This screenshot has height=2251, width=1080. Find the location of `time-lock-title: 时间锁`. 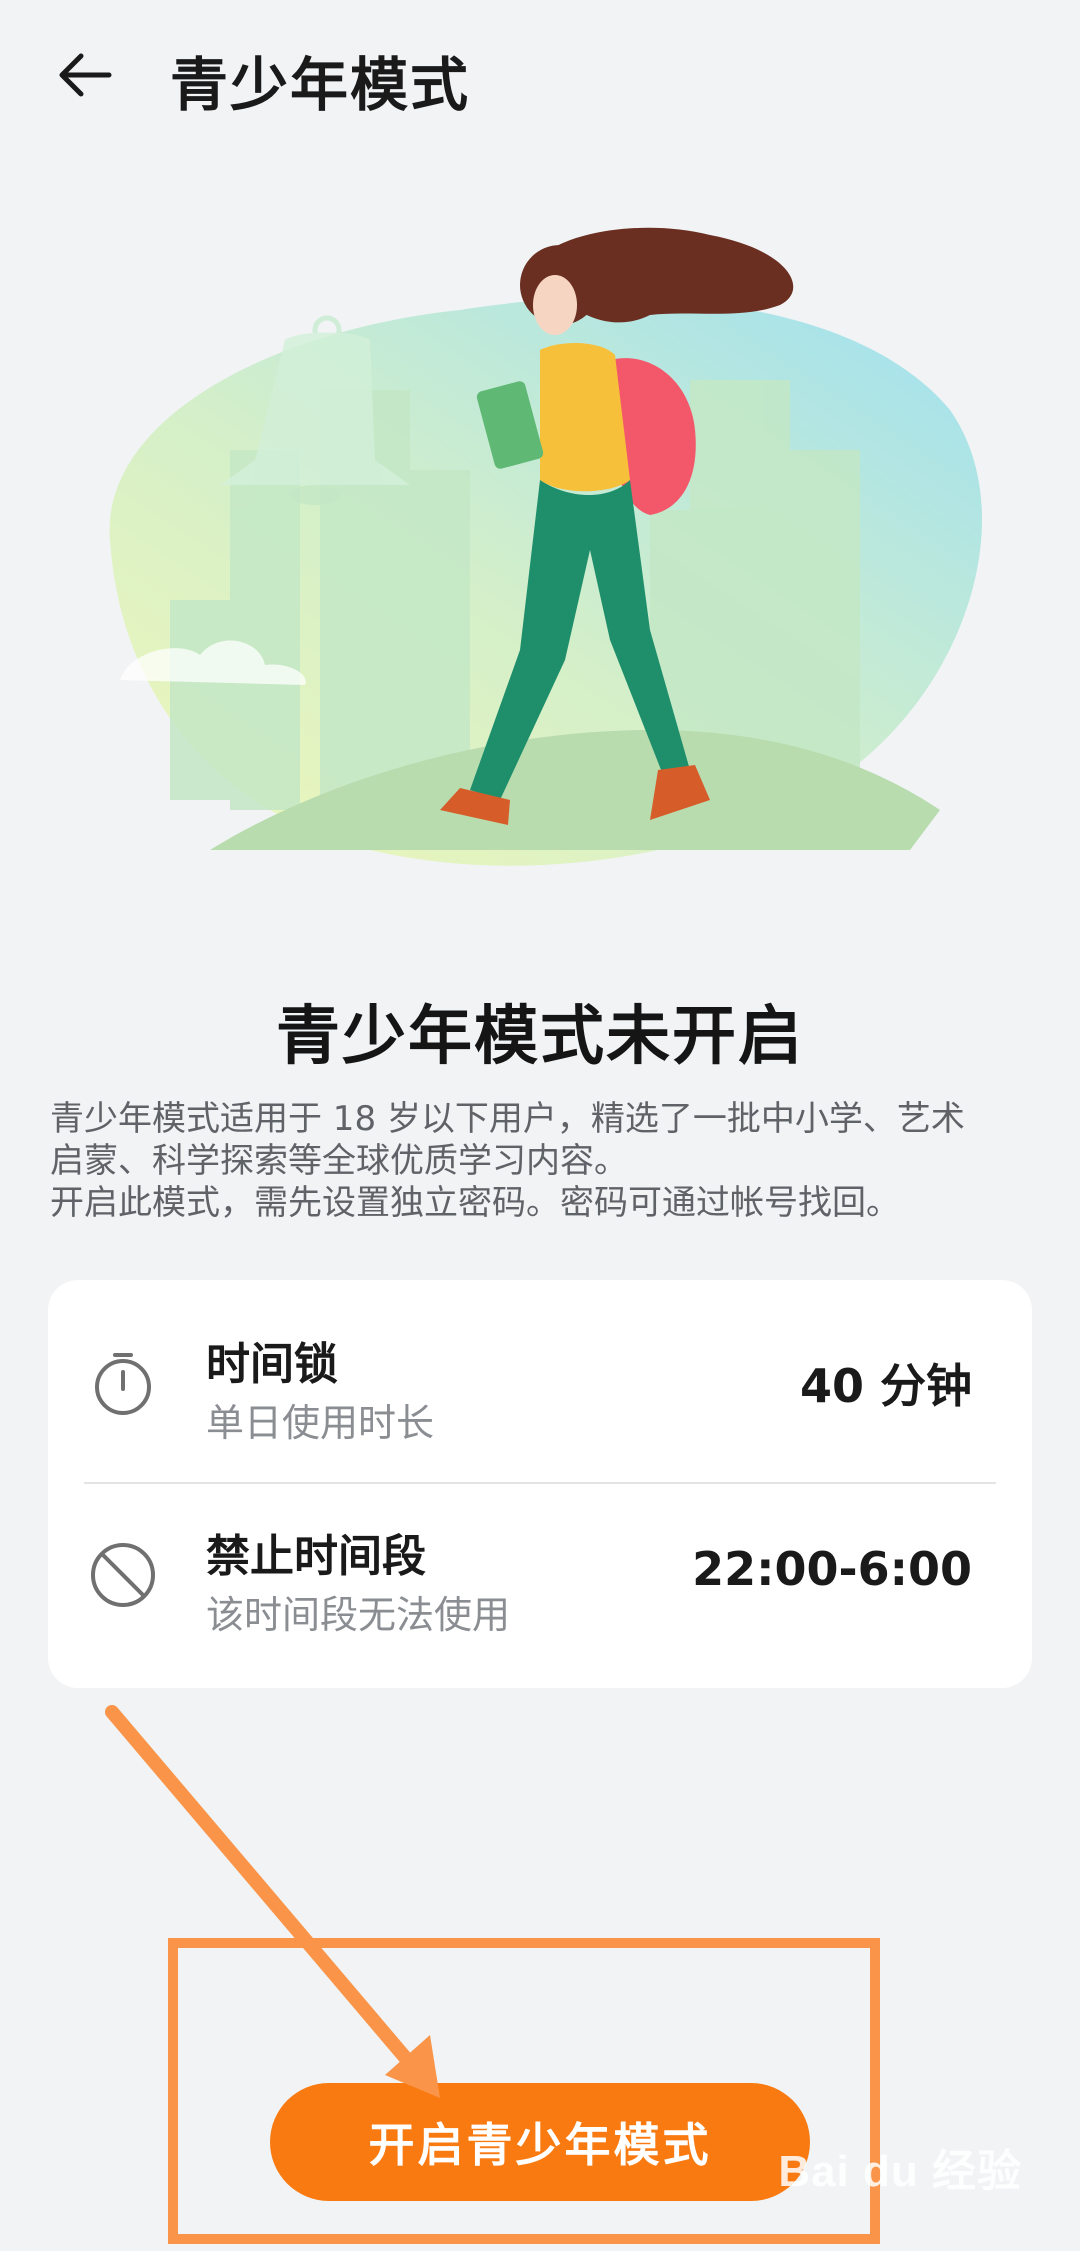

time-lock-title: 时间锁 is located at coordinates (272, 1364).